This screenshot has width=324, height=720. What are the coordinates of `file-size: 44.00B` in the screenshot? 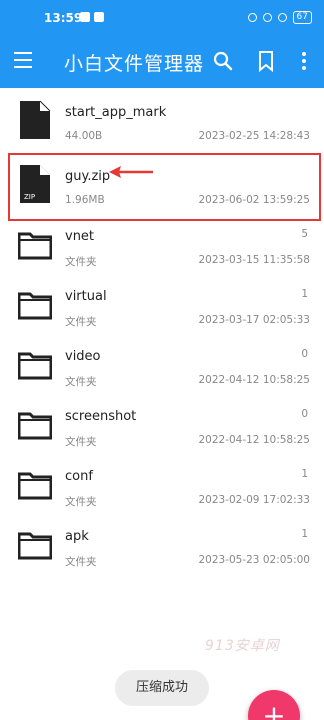 It's located at (84, 136).